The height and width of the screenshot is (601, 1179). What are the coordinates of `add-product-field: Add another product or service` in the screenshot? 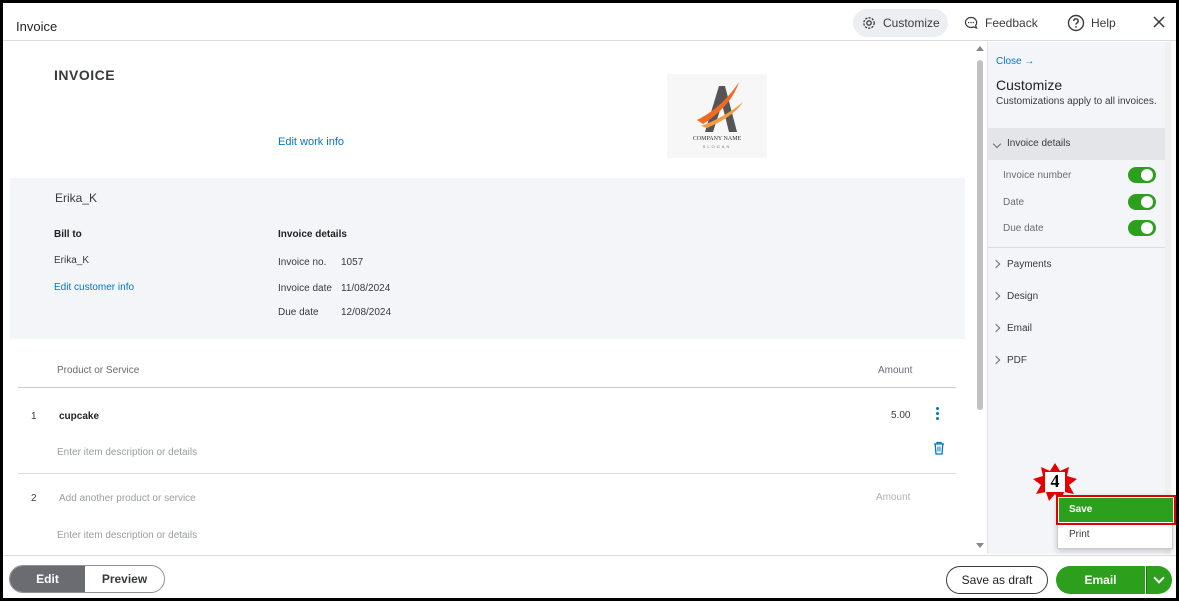 It's located at (127, 498).